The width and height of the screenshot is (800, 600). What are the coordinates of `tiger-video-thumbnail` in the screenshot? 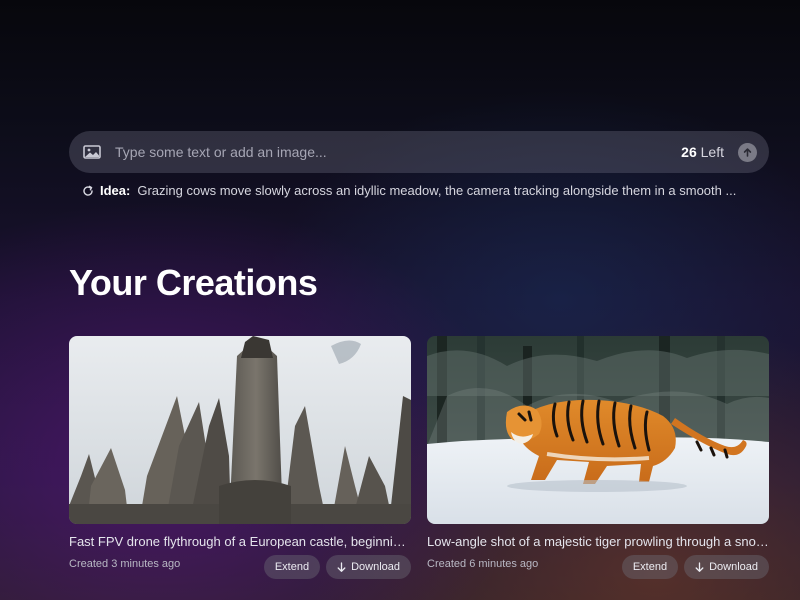 It's located at (598, 430).